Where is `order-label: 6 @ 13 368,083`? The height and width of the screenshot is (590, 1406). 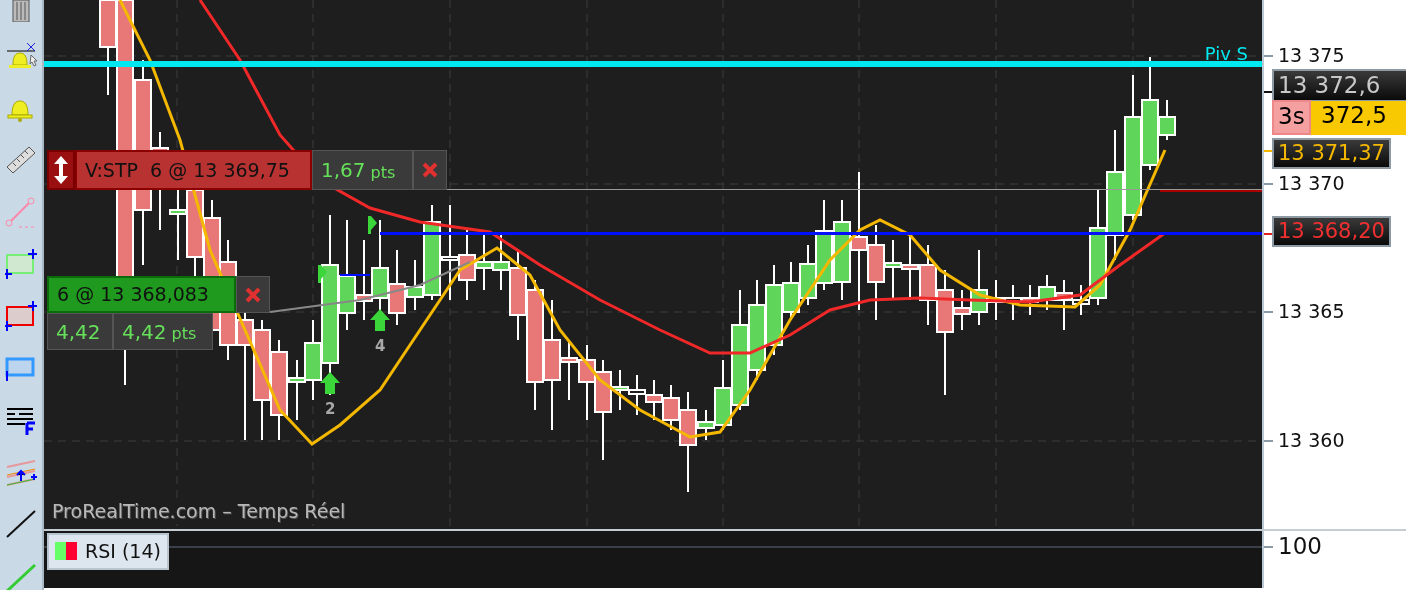 order-label: 6 @ 13 368,083 is located at coordinates (141, 294).